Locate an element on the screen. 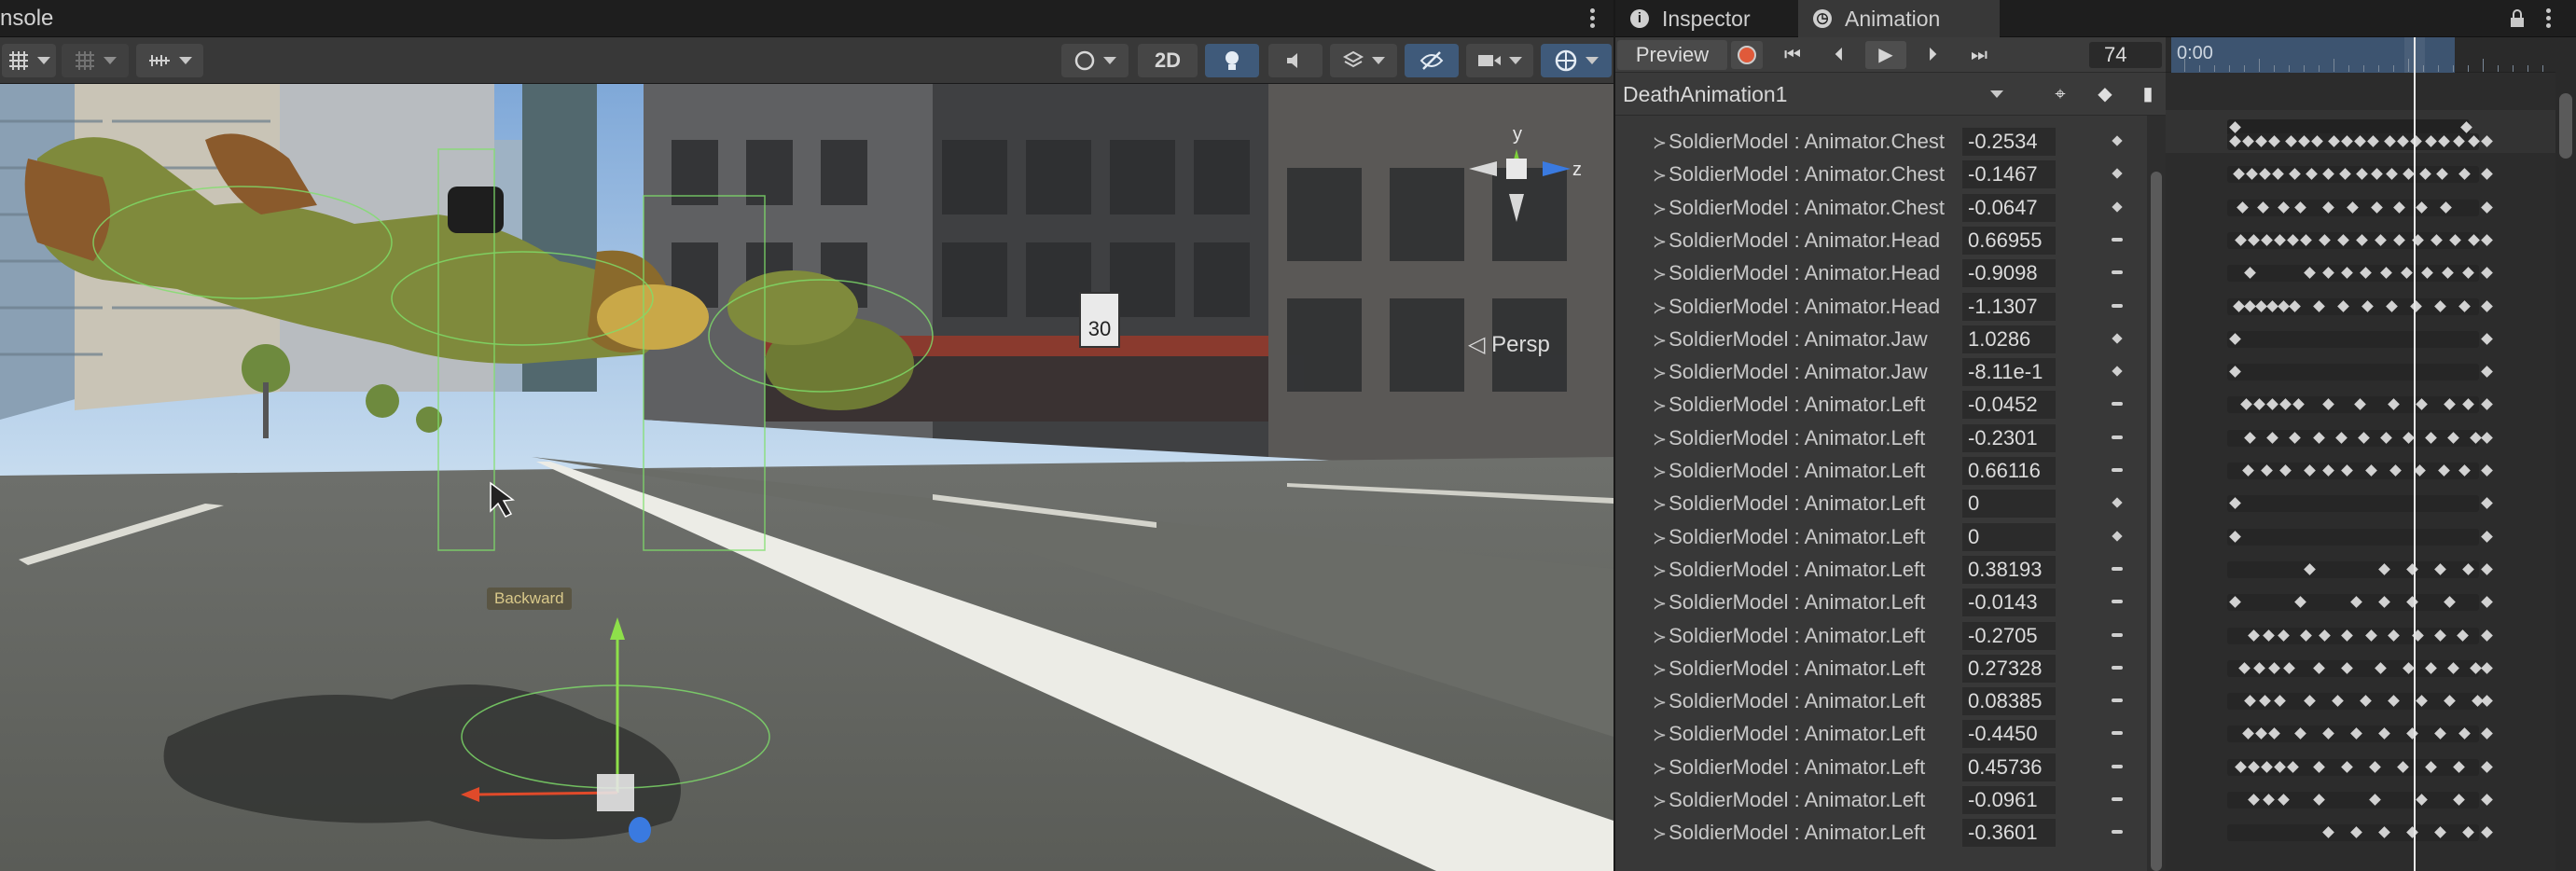 This screenshot has width=2576, height=871. property-row: SoldierModel : Animator.Jaw-8.11e-1 is located at coordinates (1881, 372).